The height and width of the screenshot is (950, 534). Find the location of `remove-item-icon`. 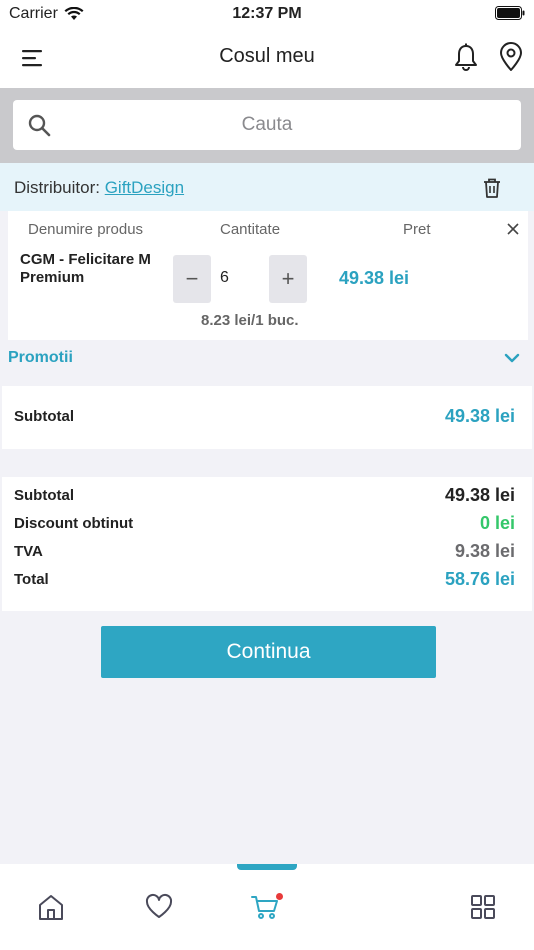

remove-item-icon is located at coordinates (513, 229).